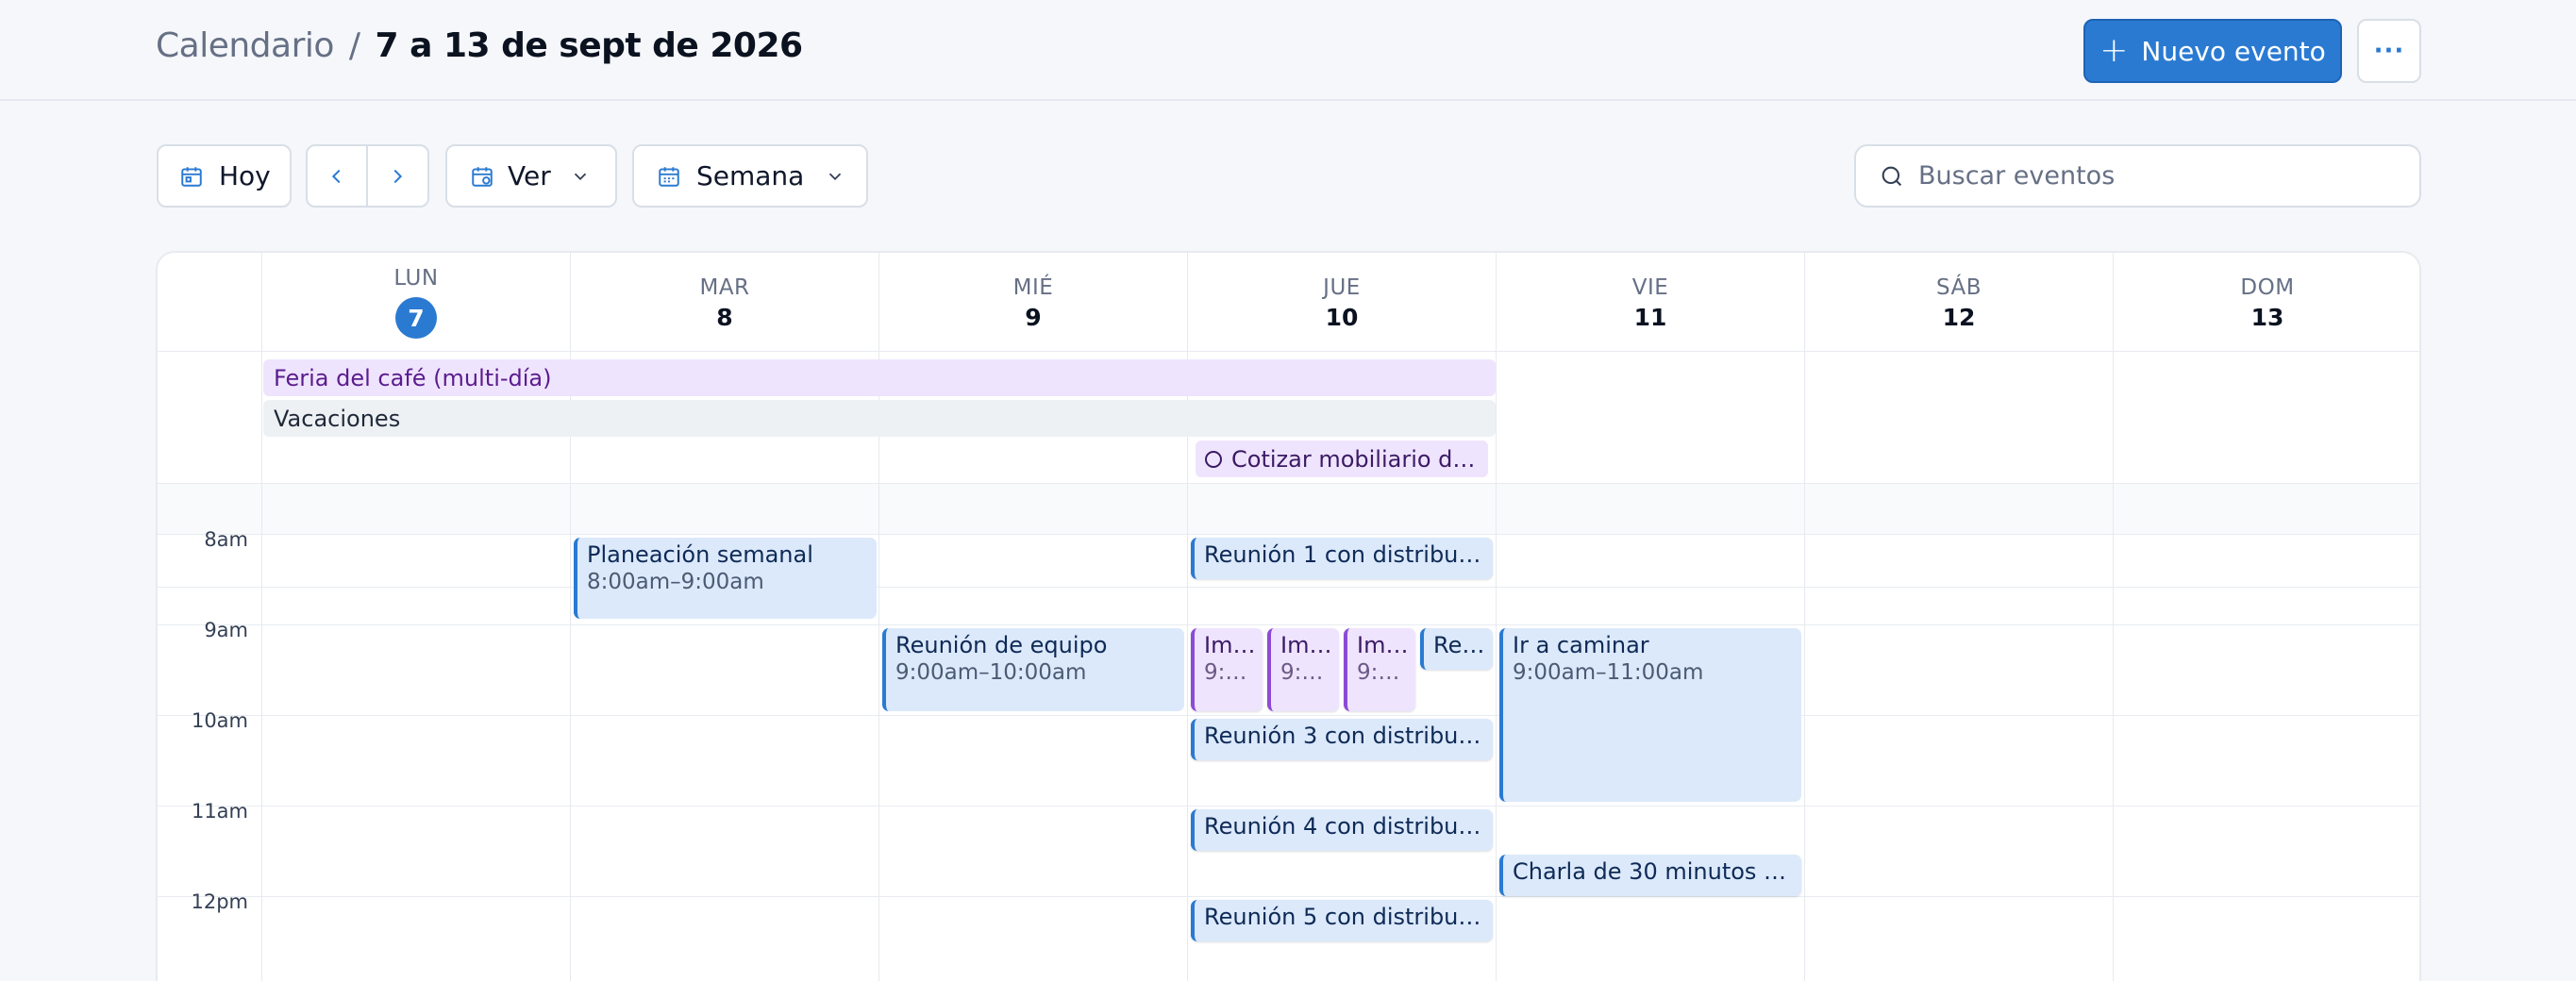 The width and height of the screenshot is (2576, 981). Describe the element at coordinates (1288, 509) in the screenshot. I see `all-day-spacer` at that location.